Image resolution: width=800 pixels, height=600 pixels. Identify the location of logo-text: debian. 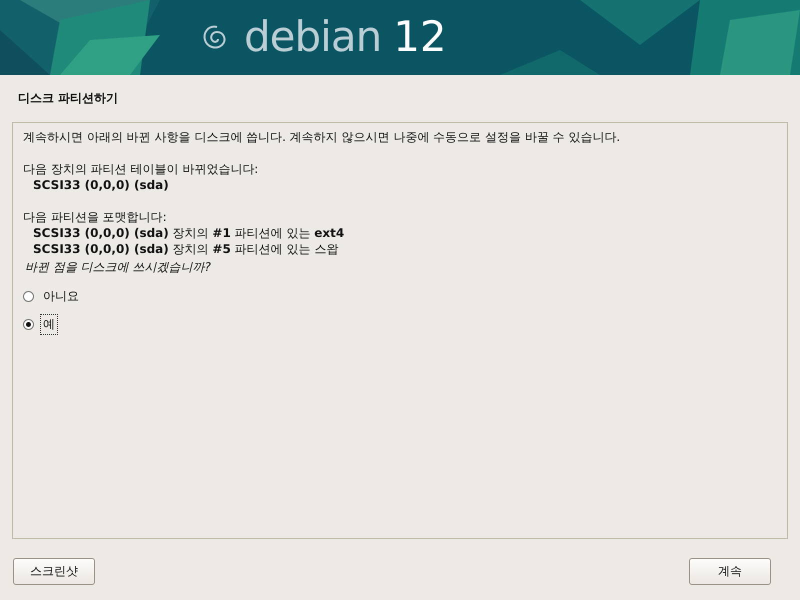
(313, 36).